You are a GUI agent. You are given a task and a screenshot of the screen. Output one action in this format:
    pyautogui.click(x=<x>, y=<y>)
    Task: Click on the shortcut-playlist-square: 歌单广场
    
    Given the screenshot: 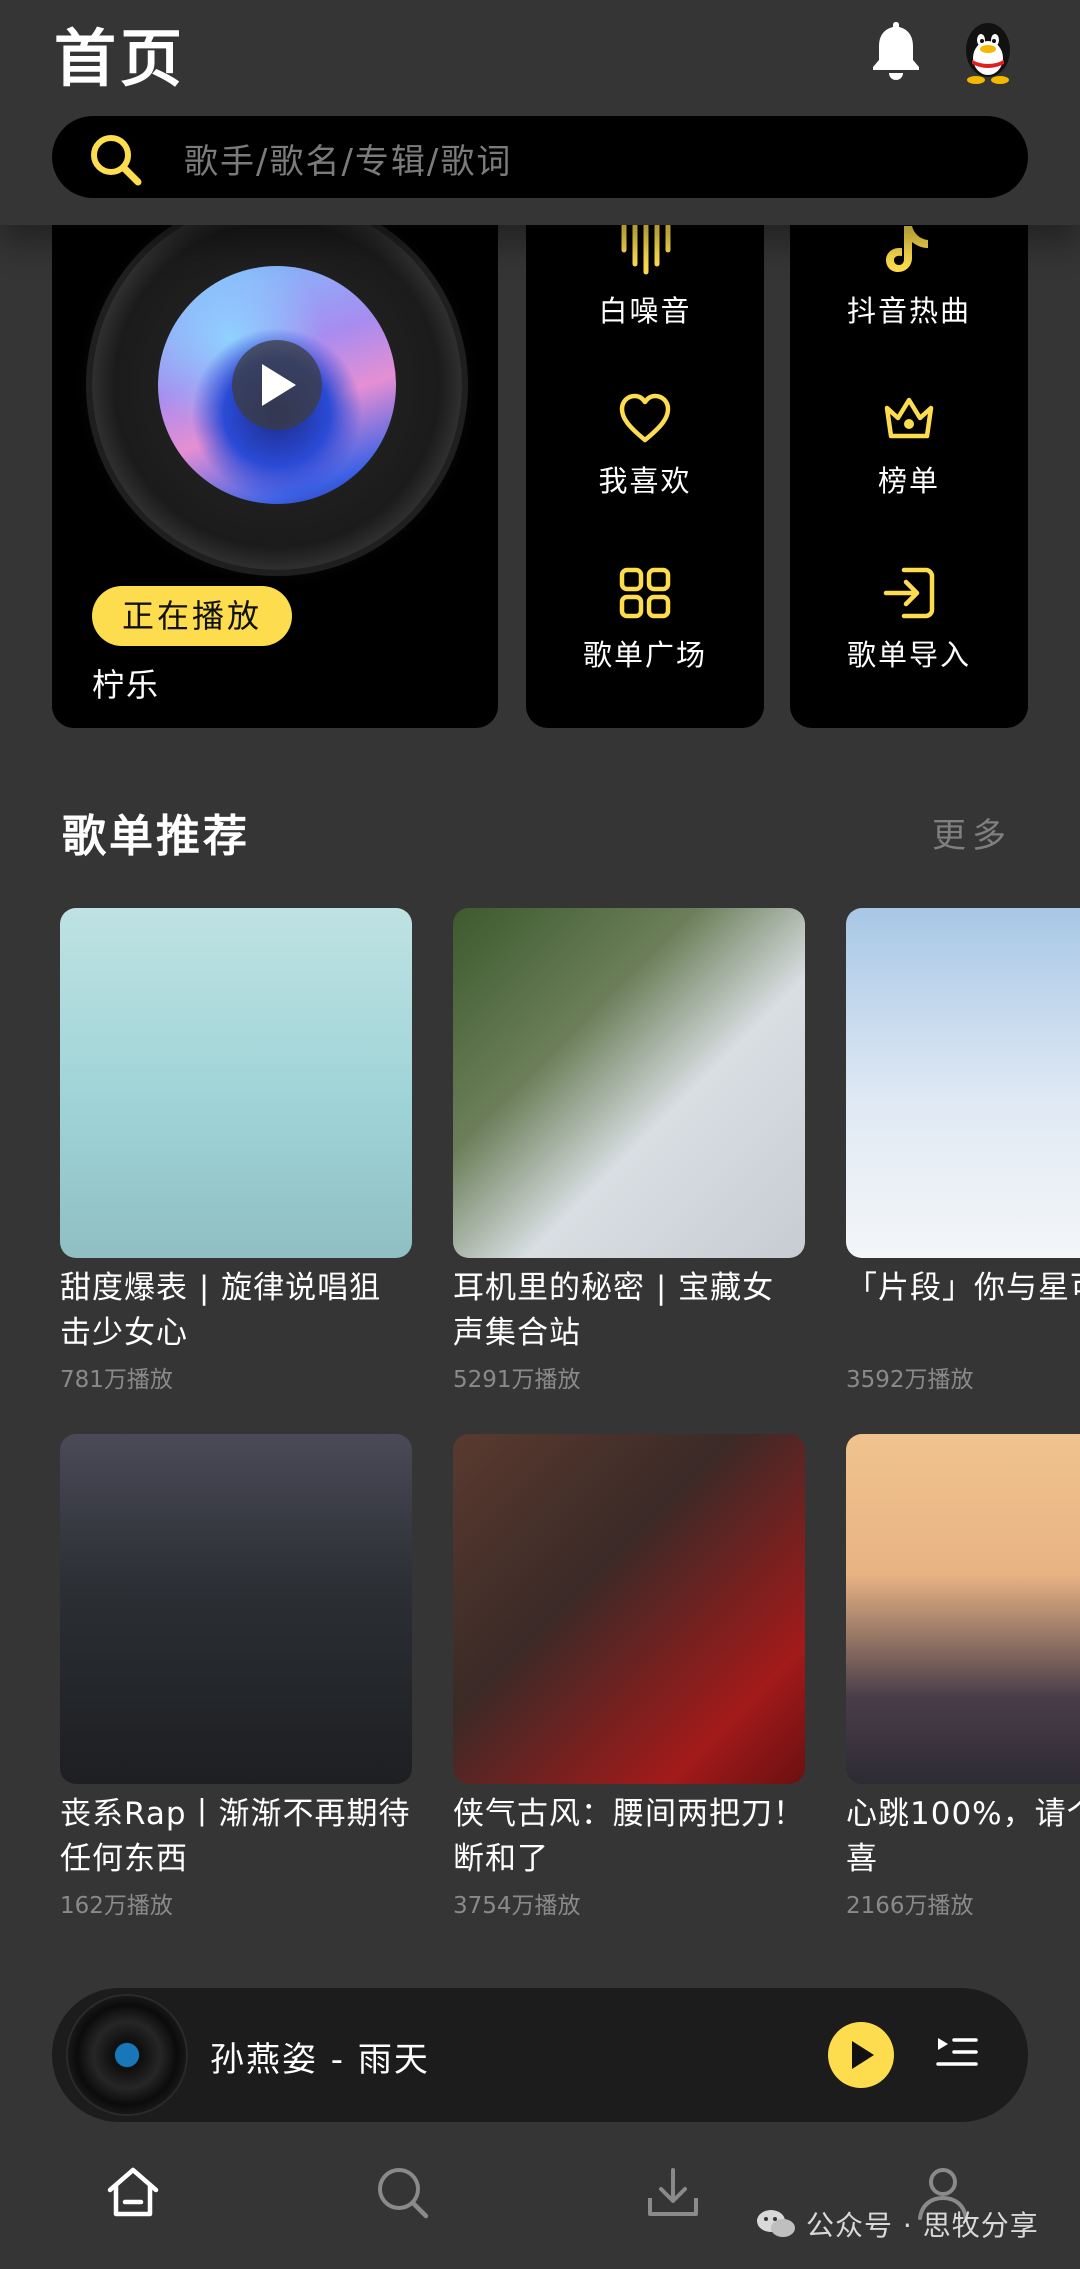 What is the action you would take?
    pyautogui.click(x=645, y=641)
    